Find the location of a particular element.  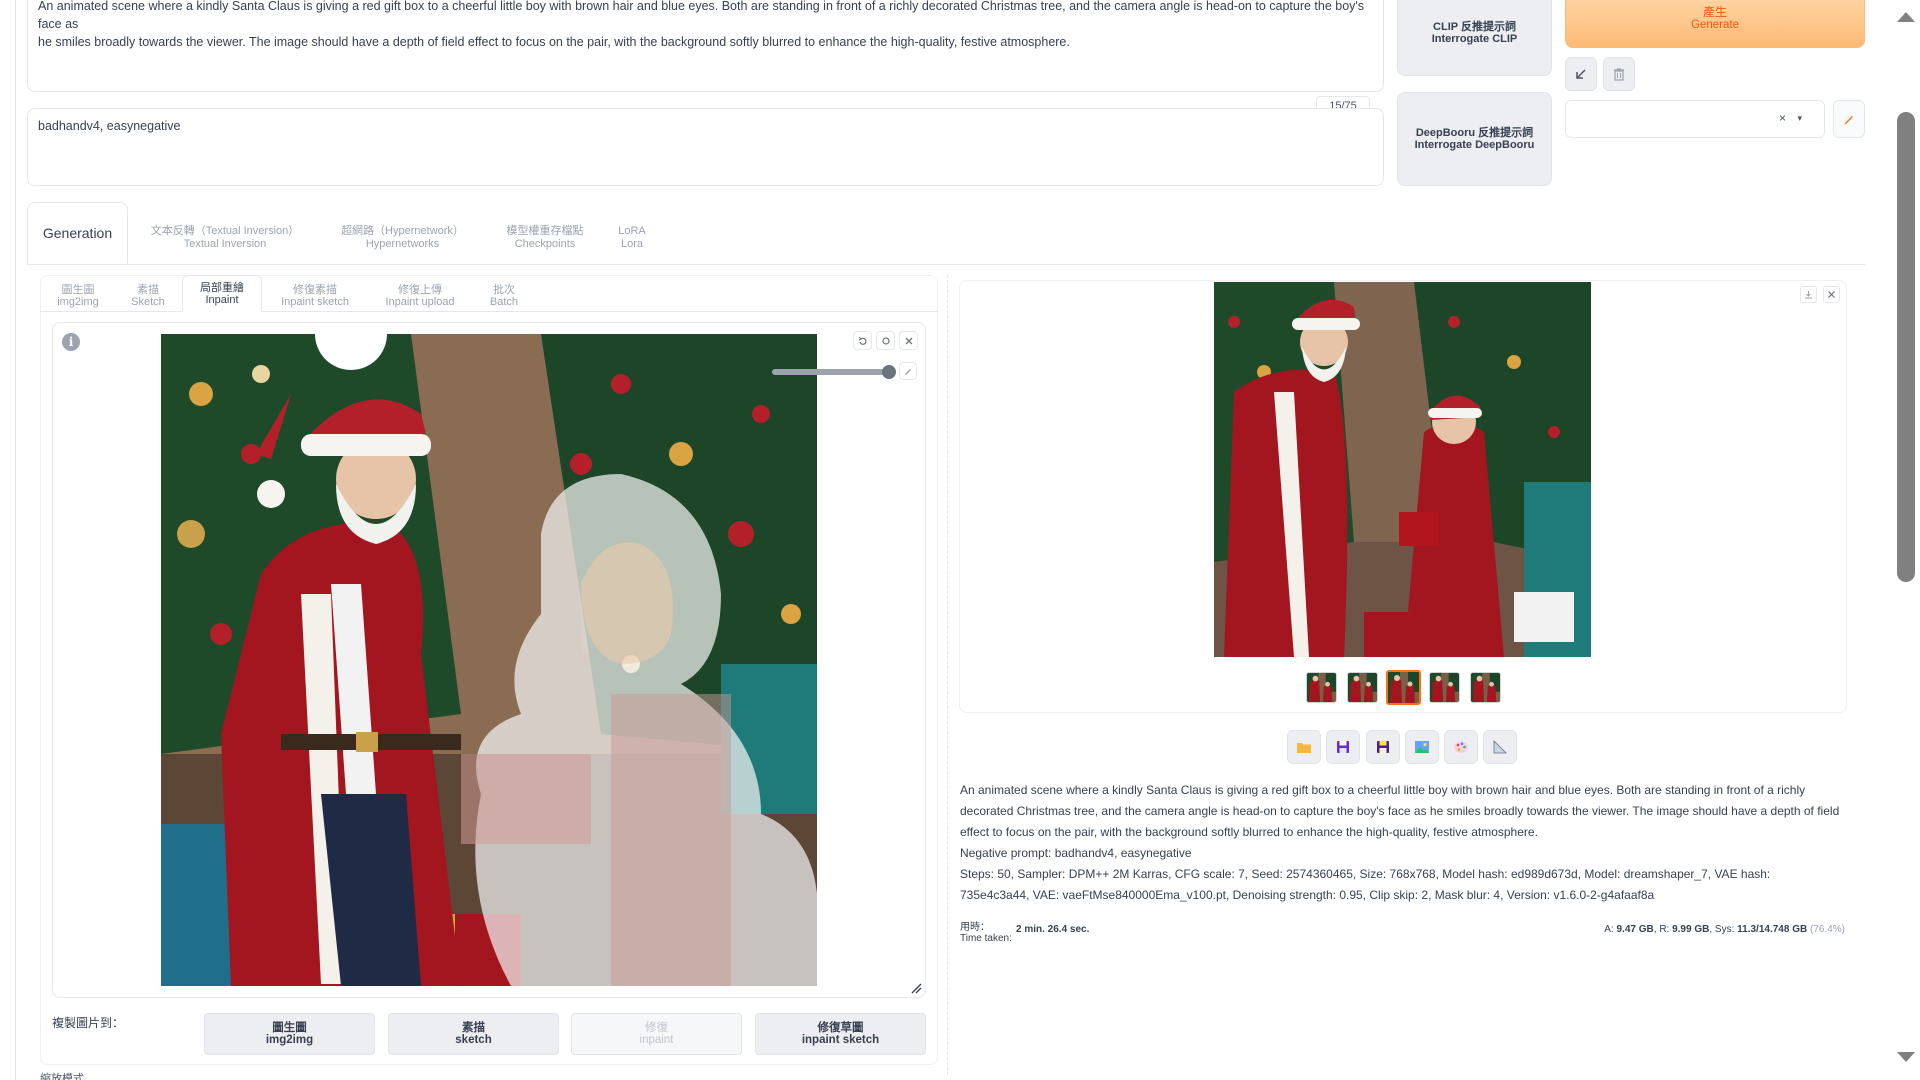

send-to-inpaint-button is located at coordinates (1461, 747).